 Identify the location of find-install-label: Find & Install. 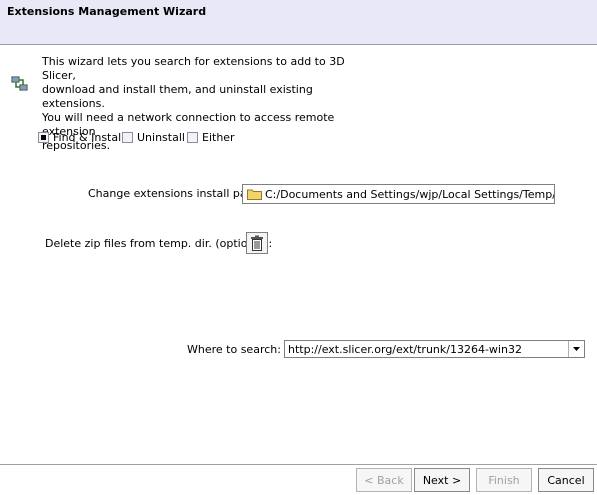
(89, 137).